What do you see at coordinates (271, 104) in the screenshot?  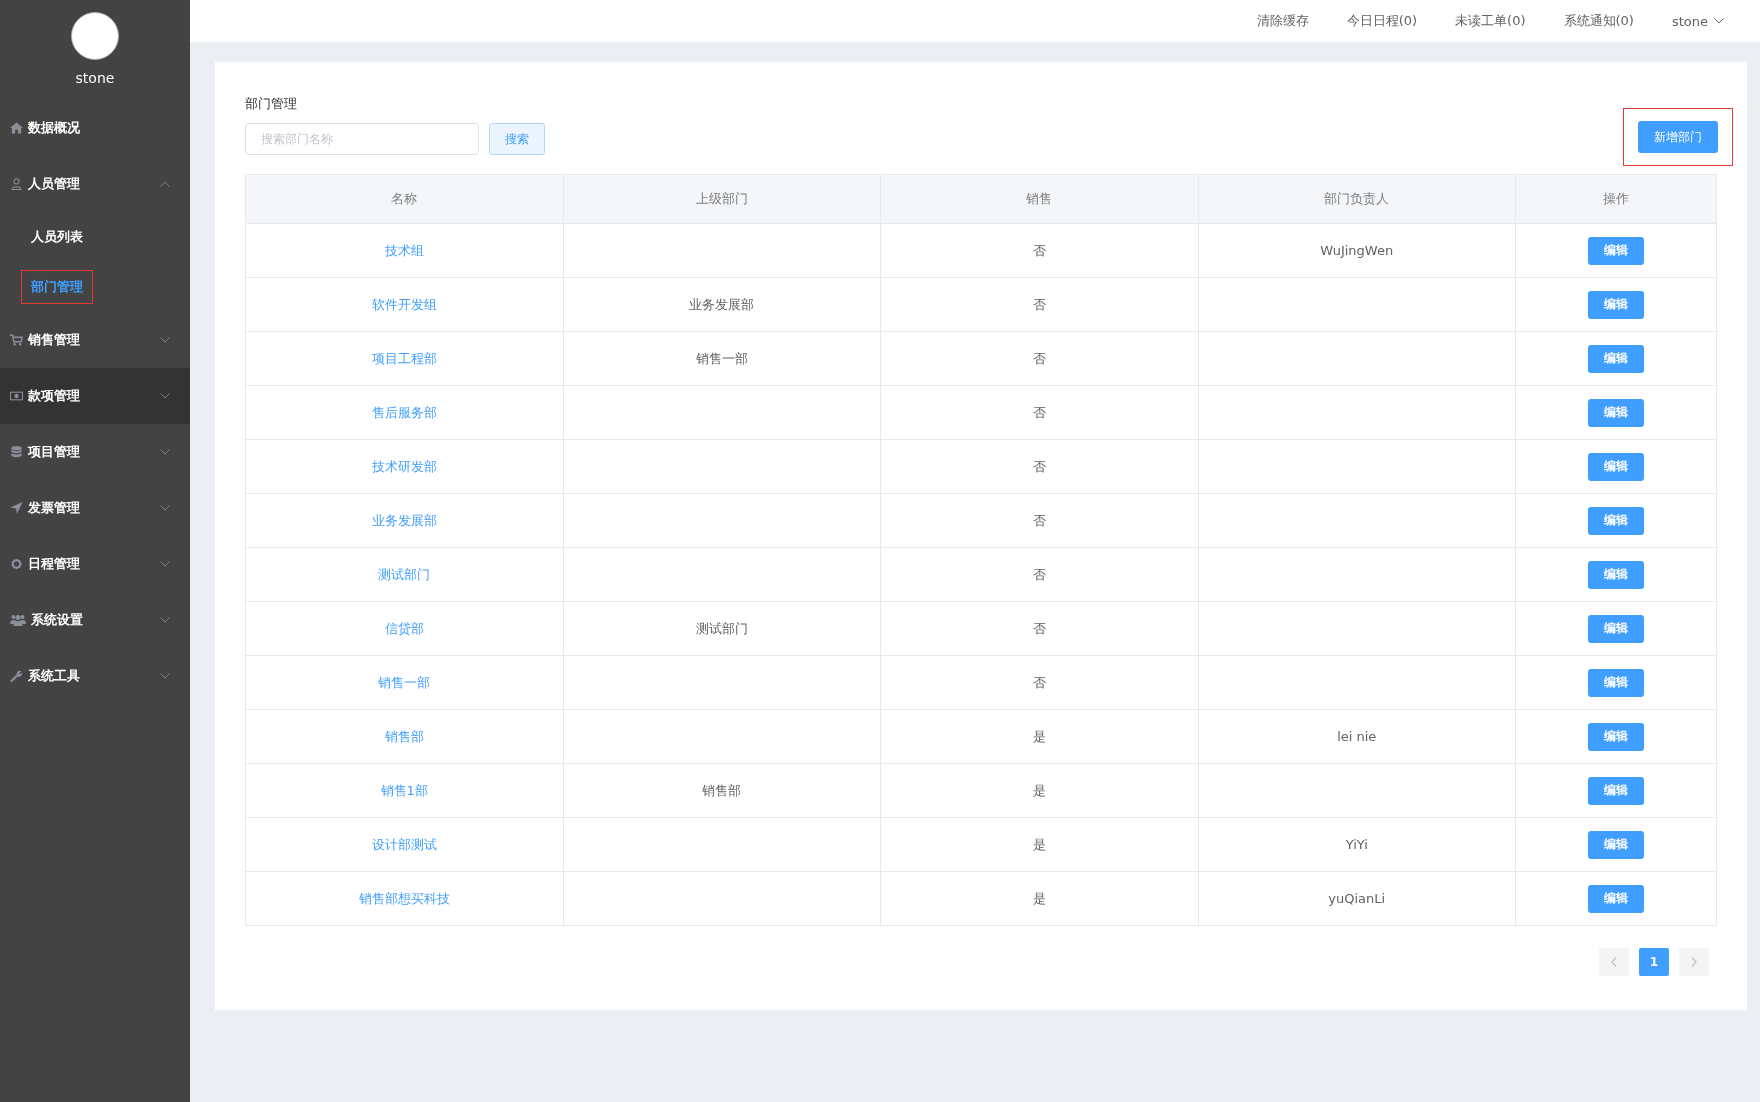 I see `page-title: 部门管理` at bounding box center [271, 104].